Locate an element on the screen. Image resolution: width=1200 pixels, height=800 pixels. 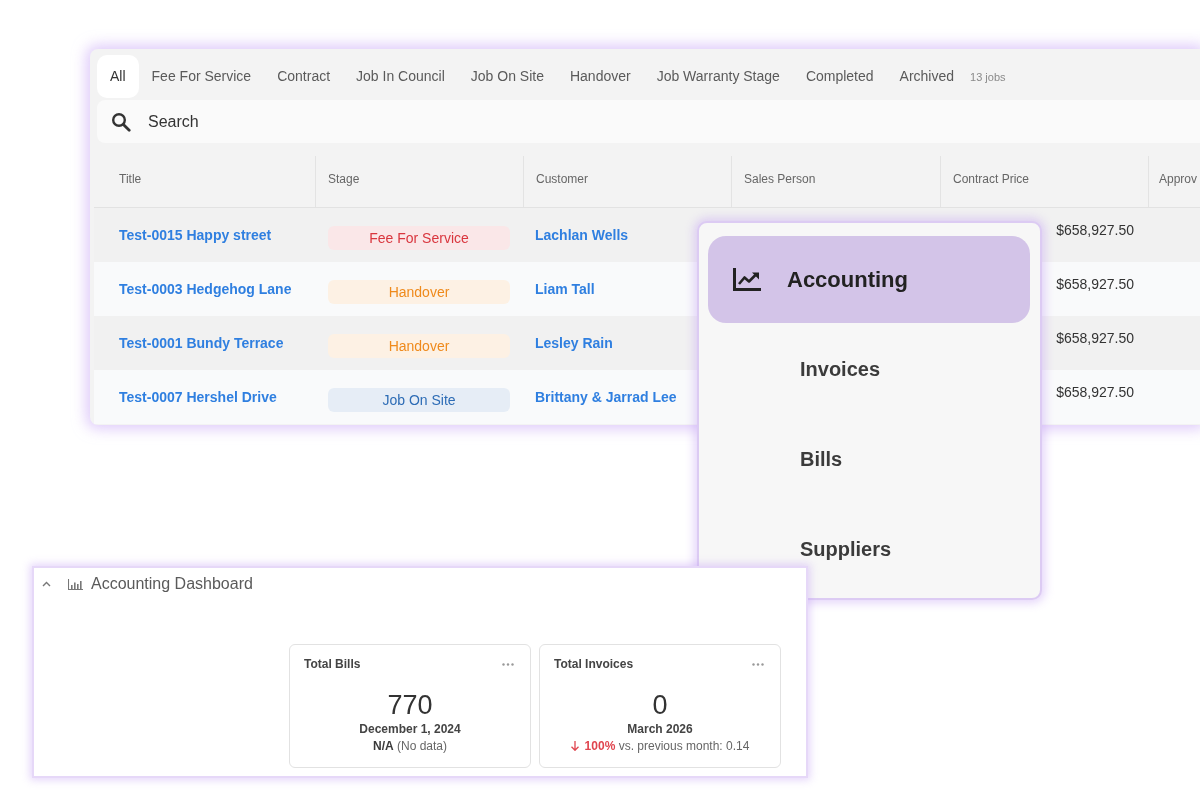
tab: Job In Council is located at coordinates (400, 76).